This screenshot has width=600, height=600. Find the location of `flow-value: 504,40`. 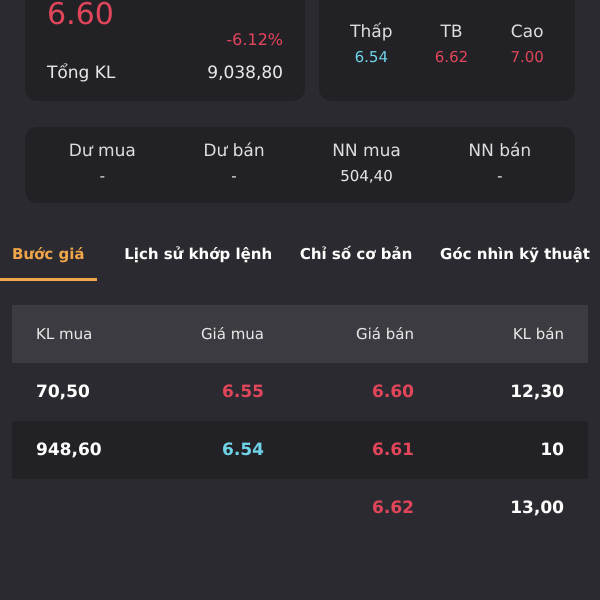

flow-value: 504,40 is located at coordinates (366, 176).